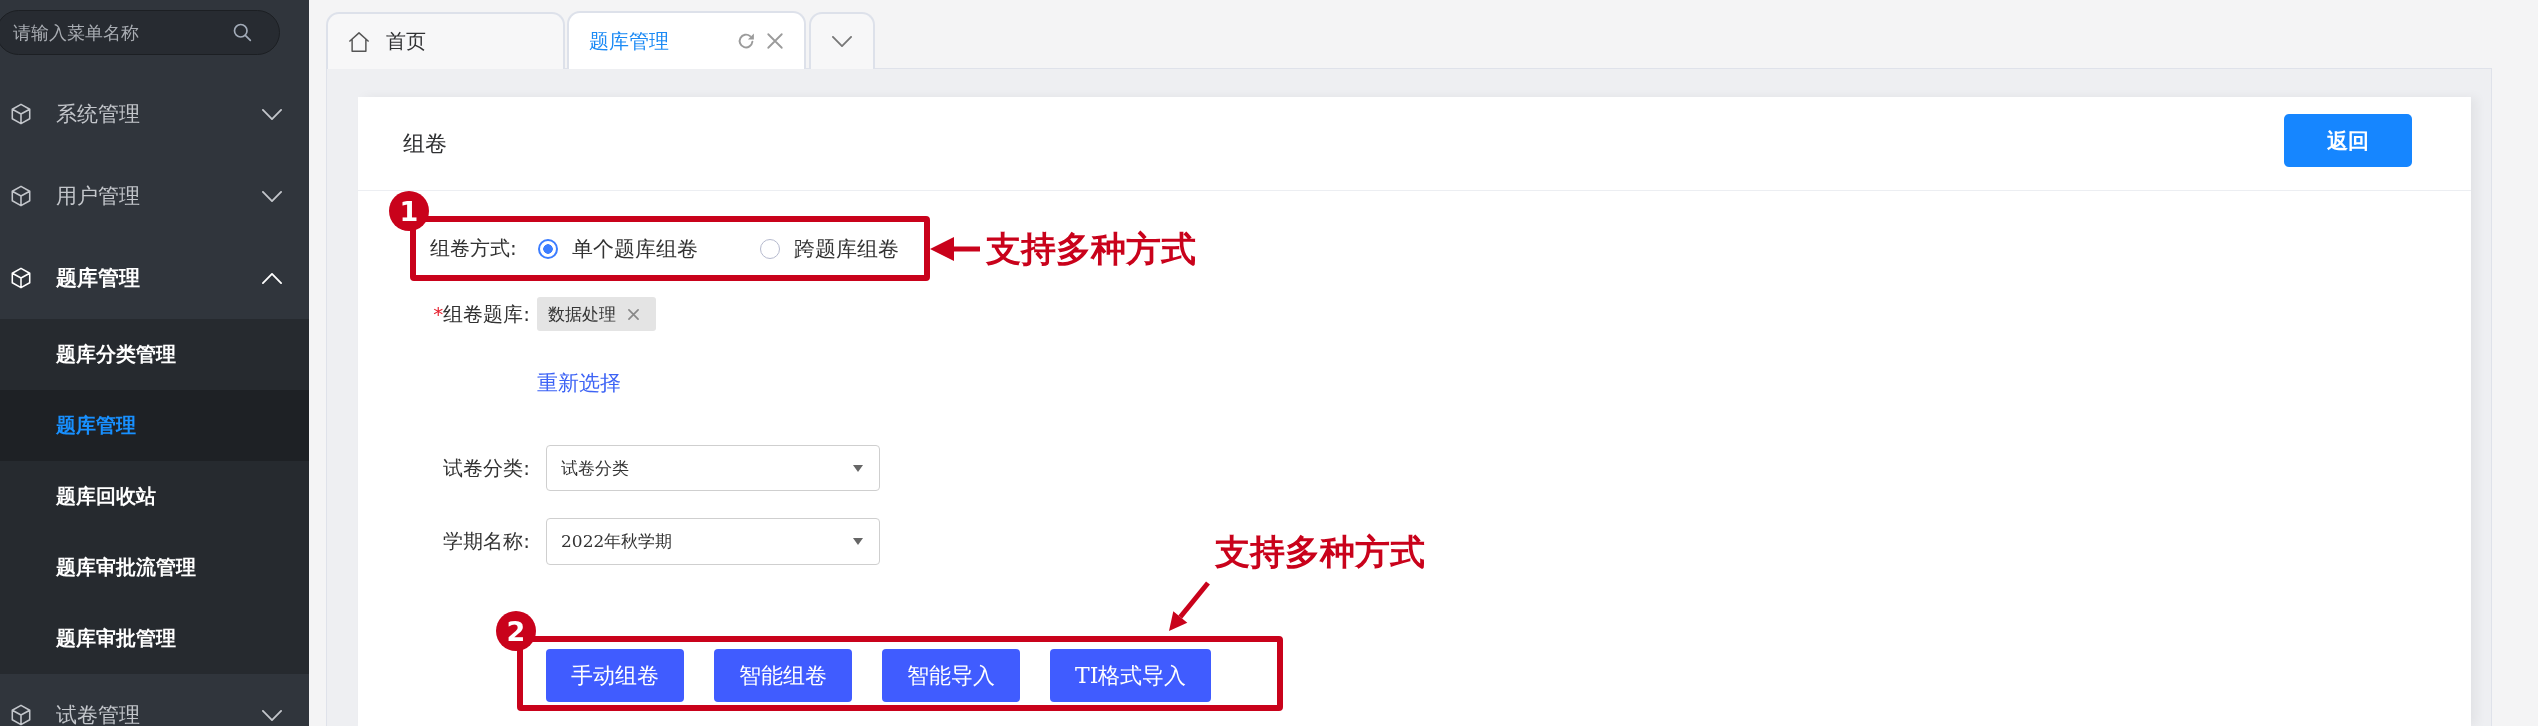 The height and width of the screenshot is (726, 2538). What do you see at coordinates (154, 567) in the screenshot?
I see `submenu-item: 题库审批流管理` at bounding box center [154, 567].